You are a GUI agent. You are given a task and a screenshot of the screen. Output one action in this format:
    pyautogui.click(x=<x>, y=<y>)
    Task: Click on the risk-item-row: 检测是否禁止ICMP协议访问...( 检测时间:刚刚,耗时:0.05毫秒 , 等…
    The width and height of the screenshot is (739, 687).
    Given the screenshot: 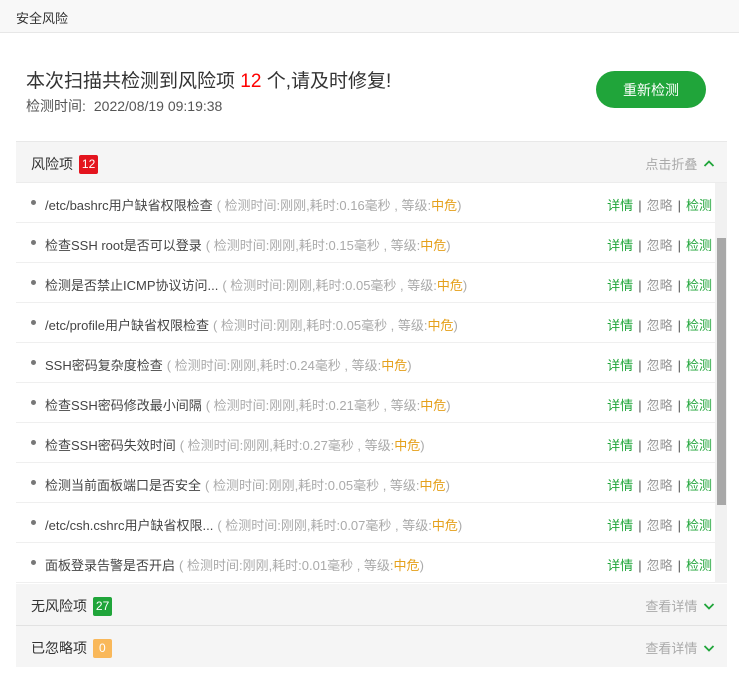 What is the action you would take?
    pyautogui.click(x=365, y=283)
    